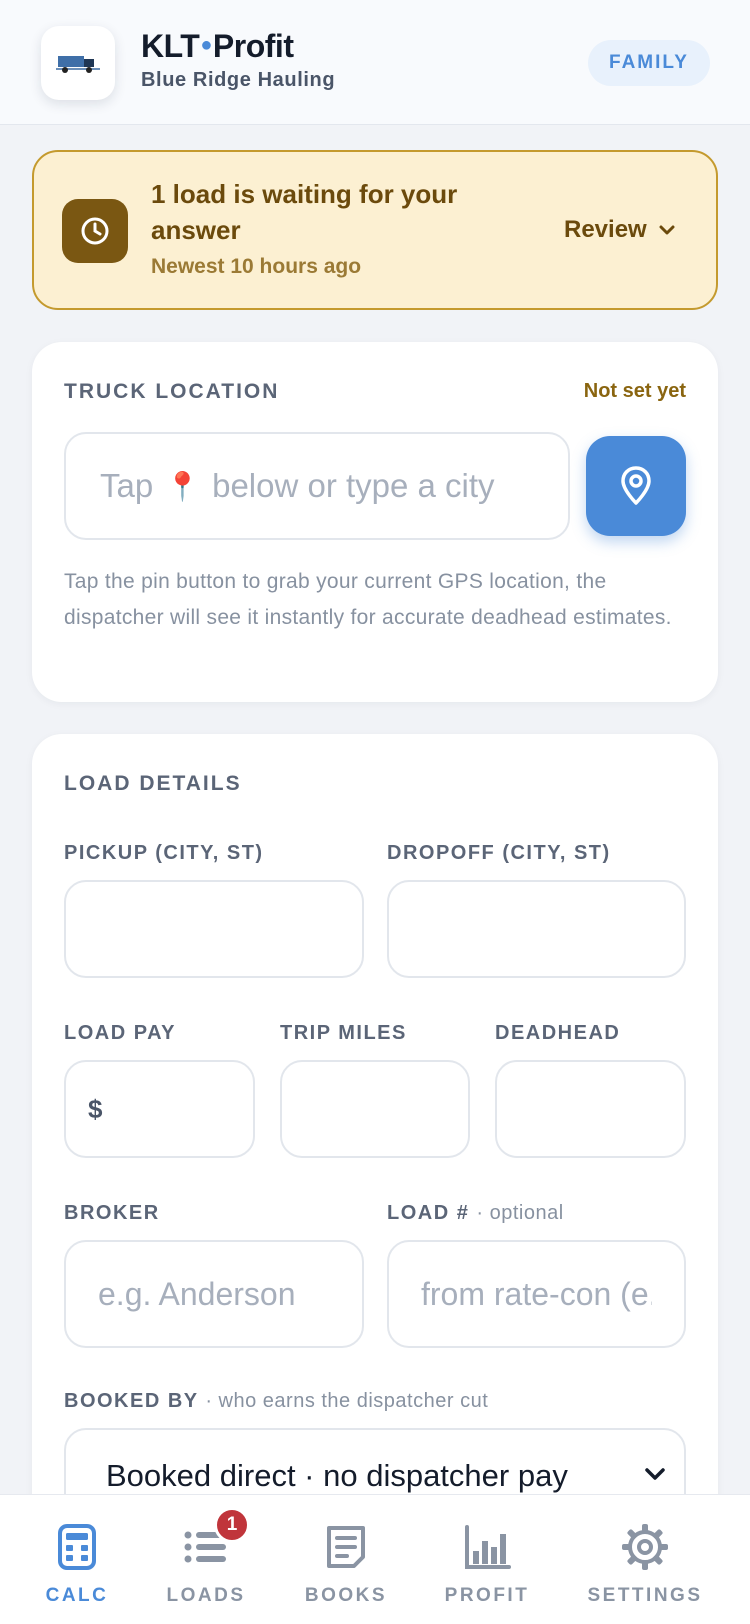  I want to click on nav-books: BOOKS, so click(346, 1567).